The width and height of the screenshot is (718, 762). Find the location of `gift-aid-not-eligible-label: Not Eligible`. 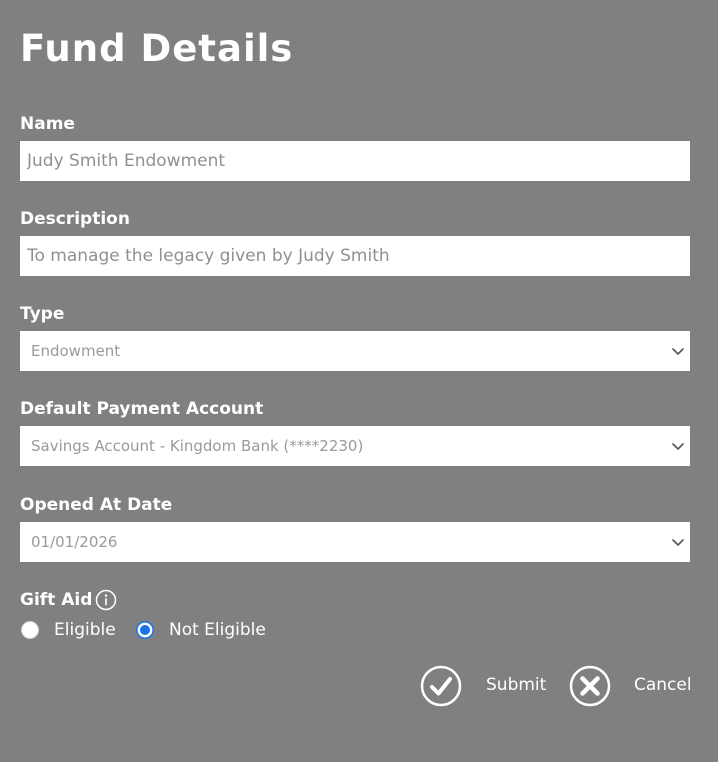

gift-aid-not-eligible-label: Not Eligible is located at coordinates (217, 630).